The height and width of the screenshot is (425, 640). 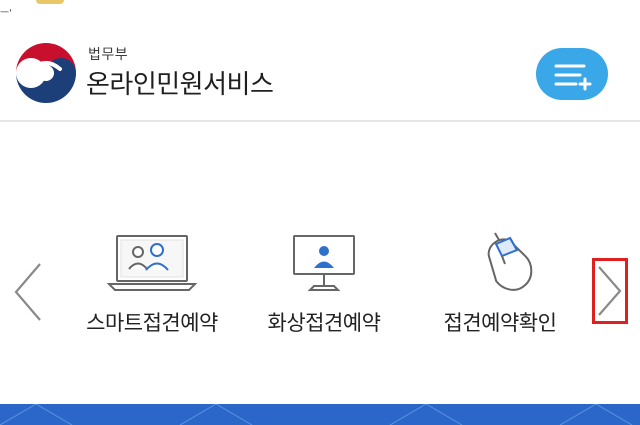 I want to click on next-slide-button, so click(x=610, y=291).